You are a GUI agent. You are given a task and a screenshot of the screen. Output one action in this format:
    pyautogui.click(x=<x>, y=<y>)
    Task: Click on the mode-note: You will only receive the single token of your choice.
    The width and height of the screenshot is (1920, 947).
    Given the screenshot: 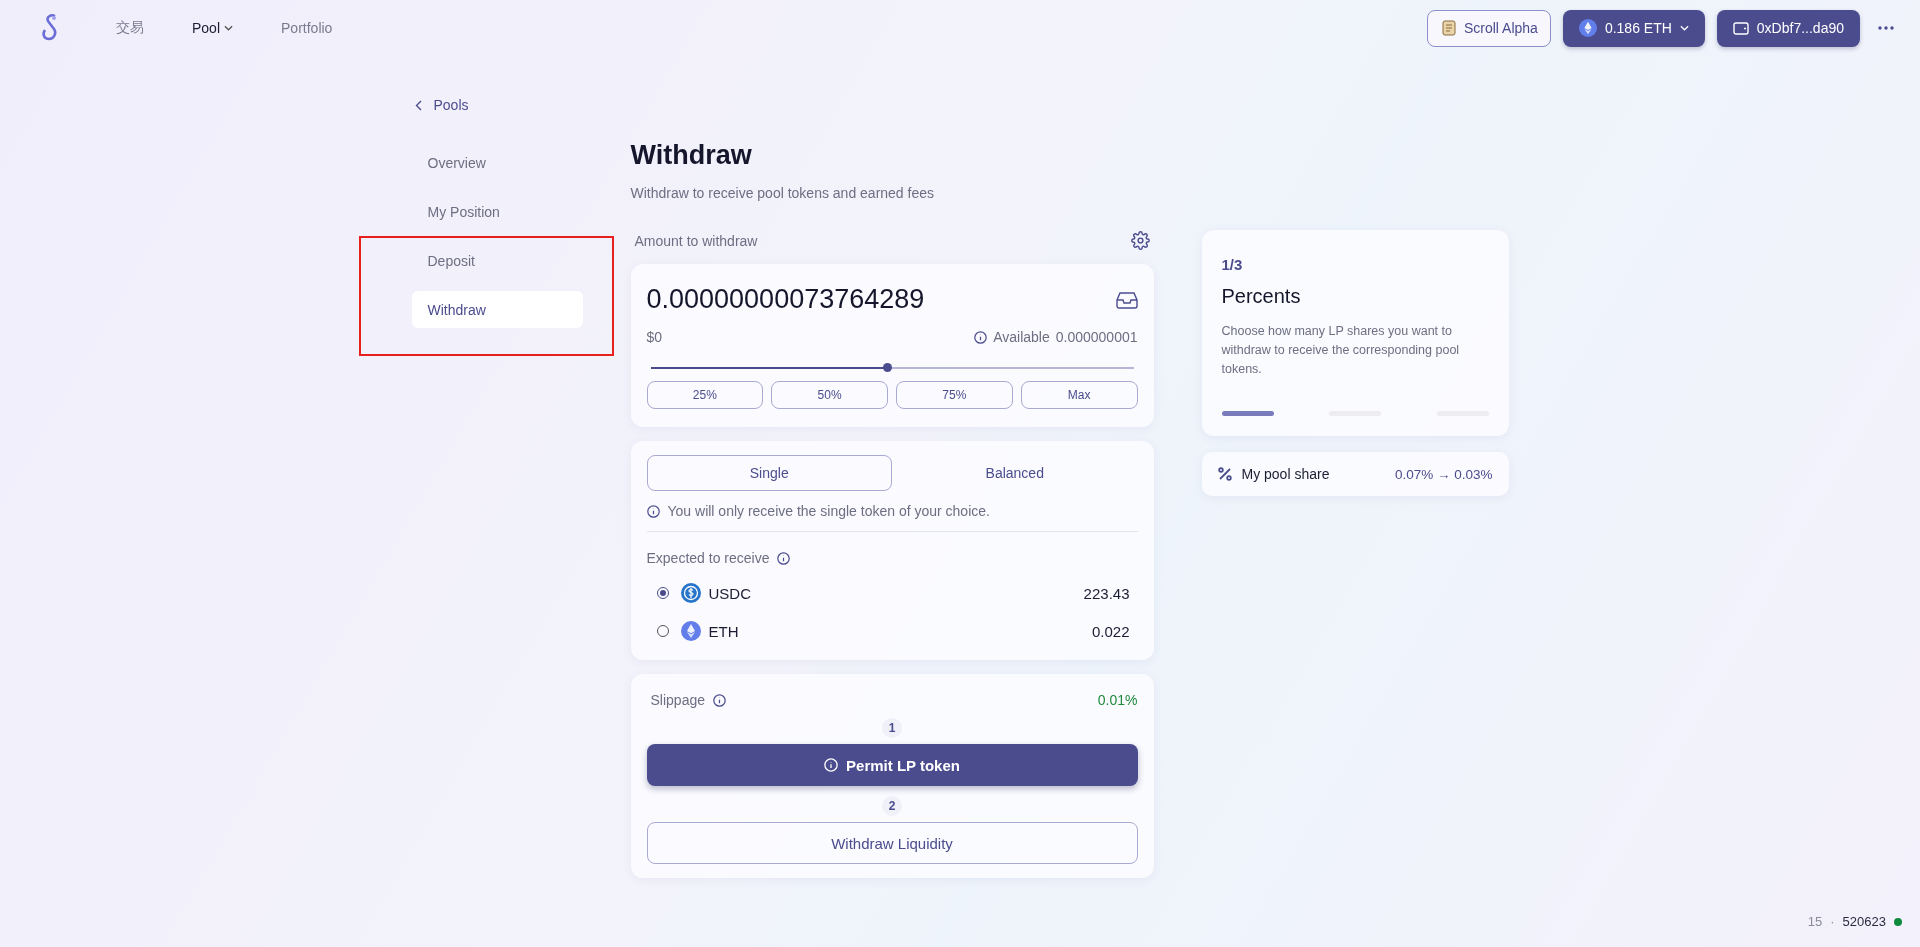 What is the action you would take?
    pyautogui.click(x=828, y=511)
    